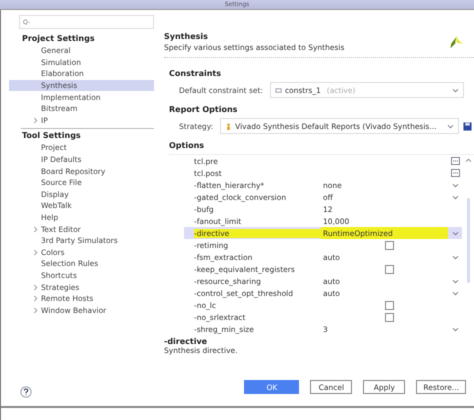 The width and height of the screenshot is (474, 420). I want to click on section-heading: Constraints, so click(195, 74).